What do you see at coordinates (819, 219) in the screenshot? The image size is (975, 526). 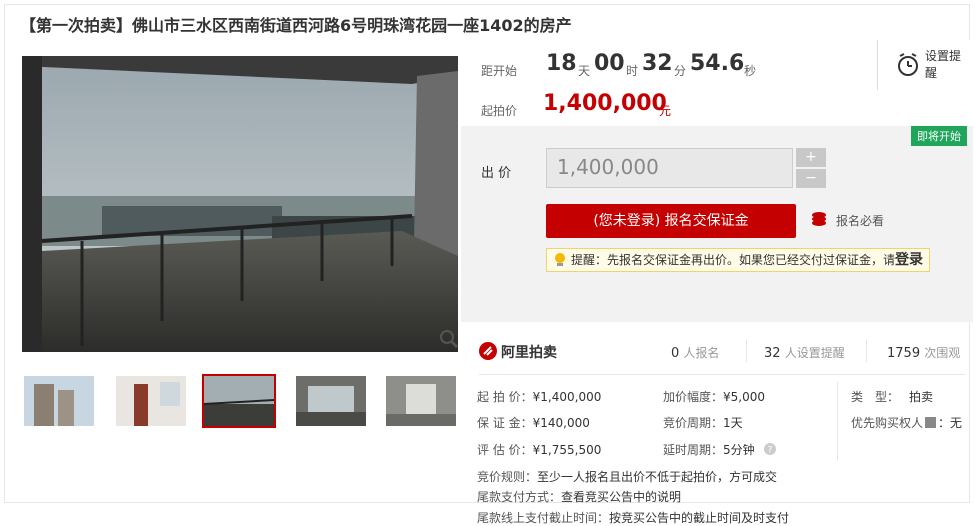 I see `coins-icon` at bounding box center [819, 219].